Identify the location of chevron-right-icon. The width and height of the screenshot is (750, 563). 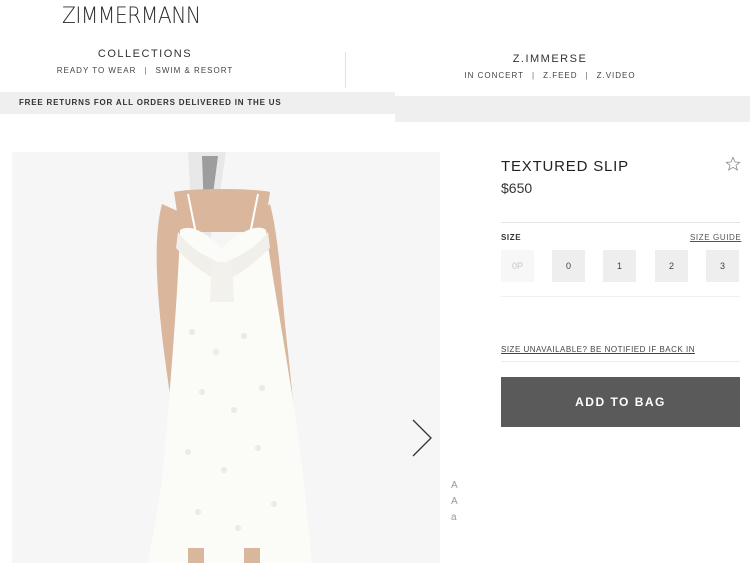
(422, 438).